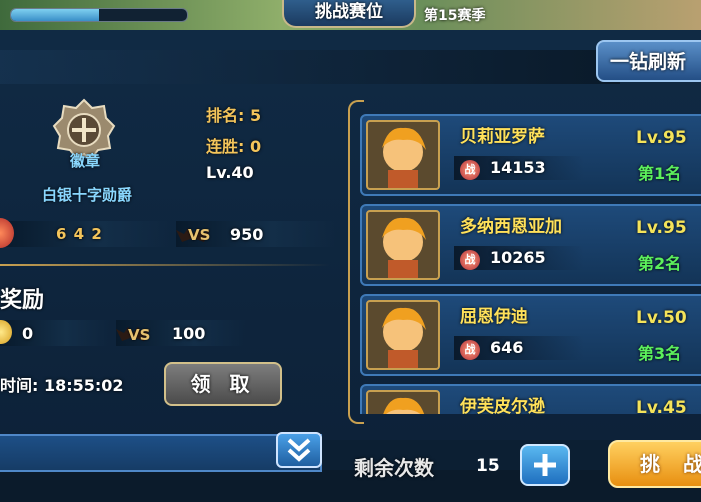 This screenshot has width=701, height=502. What do you see at coordinates (55, 15) in the screenshot?
I see `season-progress-fill` at bounding box center [55, 15].